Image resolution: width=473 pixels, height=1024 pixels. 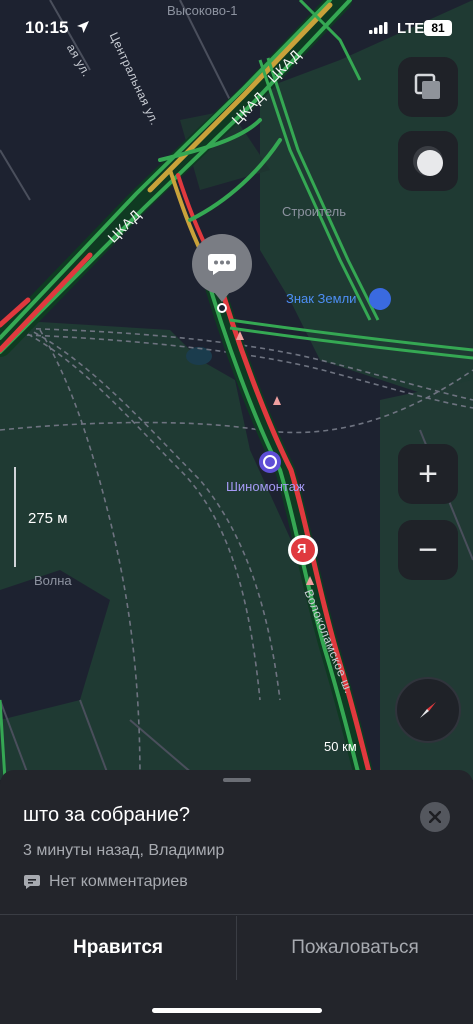 What do you see at coordinates (237, 1010) in the screenshot?
I see `home-indicator` at bounding box center [237, 1010].